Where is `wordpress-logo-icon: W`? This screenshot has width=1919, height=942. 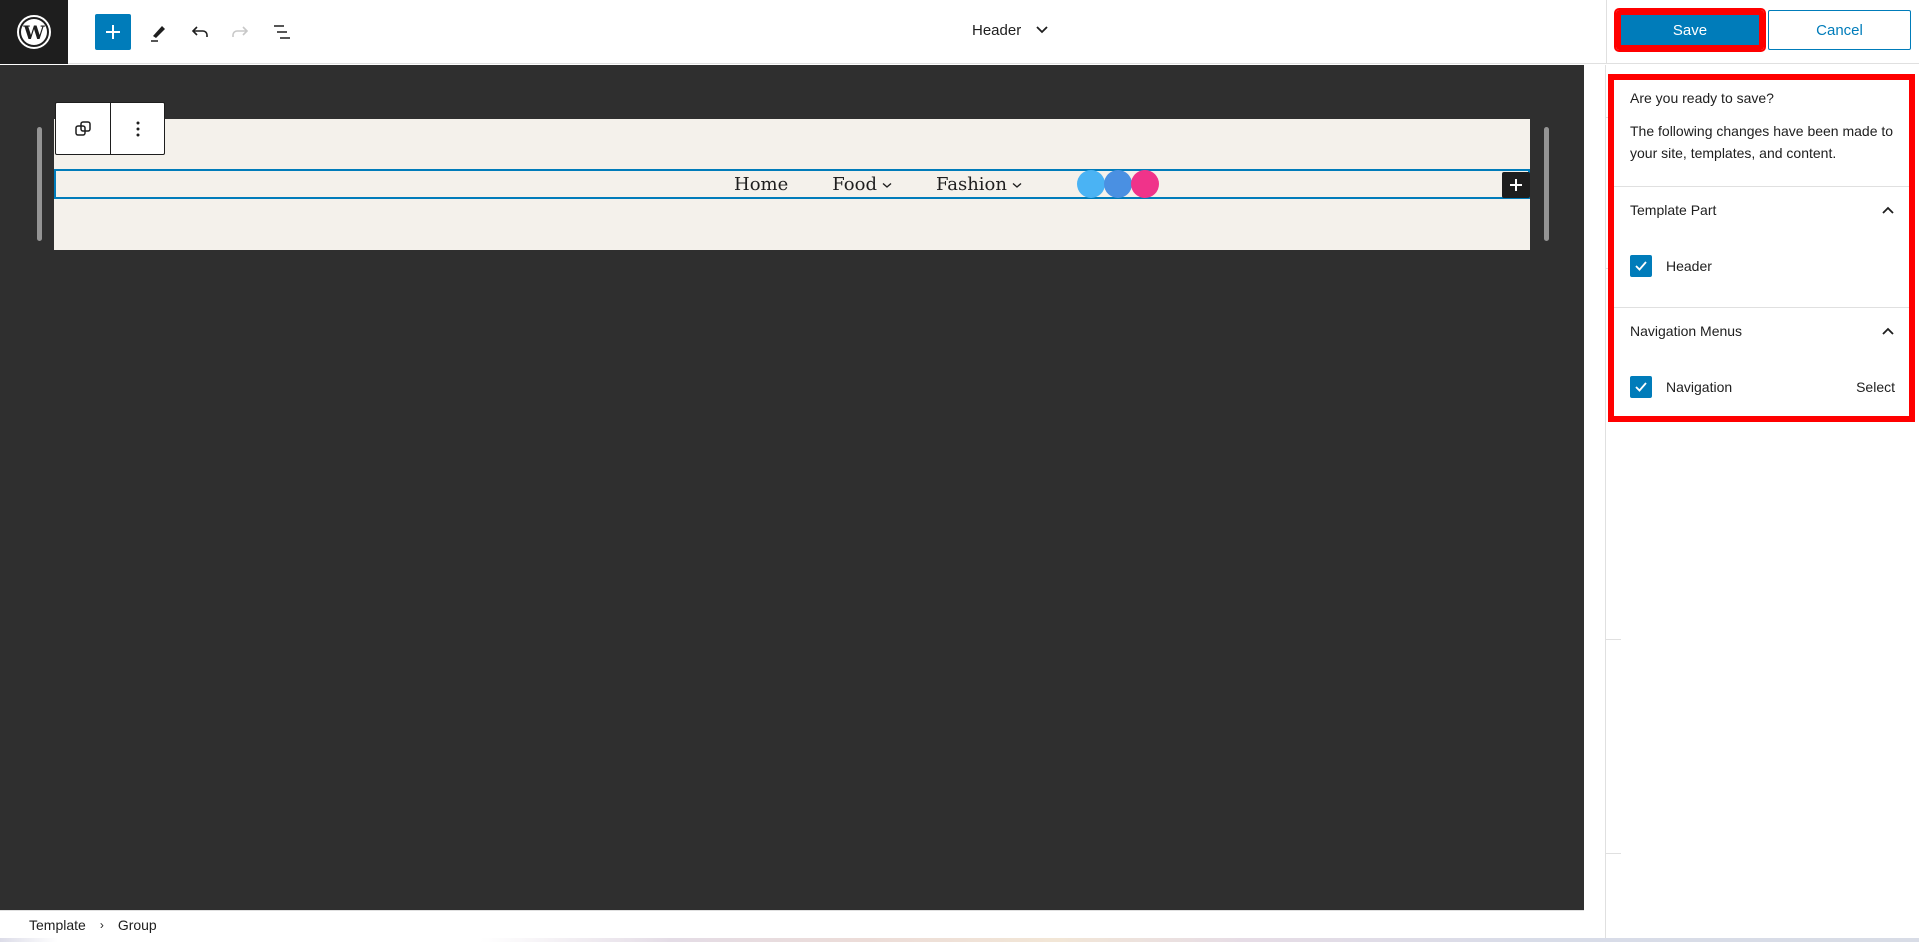 wordpress-logo-icon: W is located at coordinates (34, 32).